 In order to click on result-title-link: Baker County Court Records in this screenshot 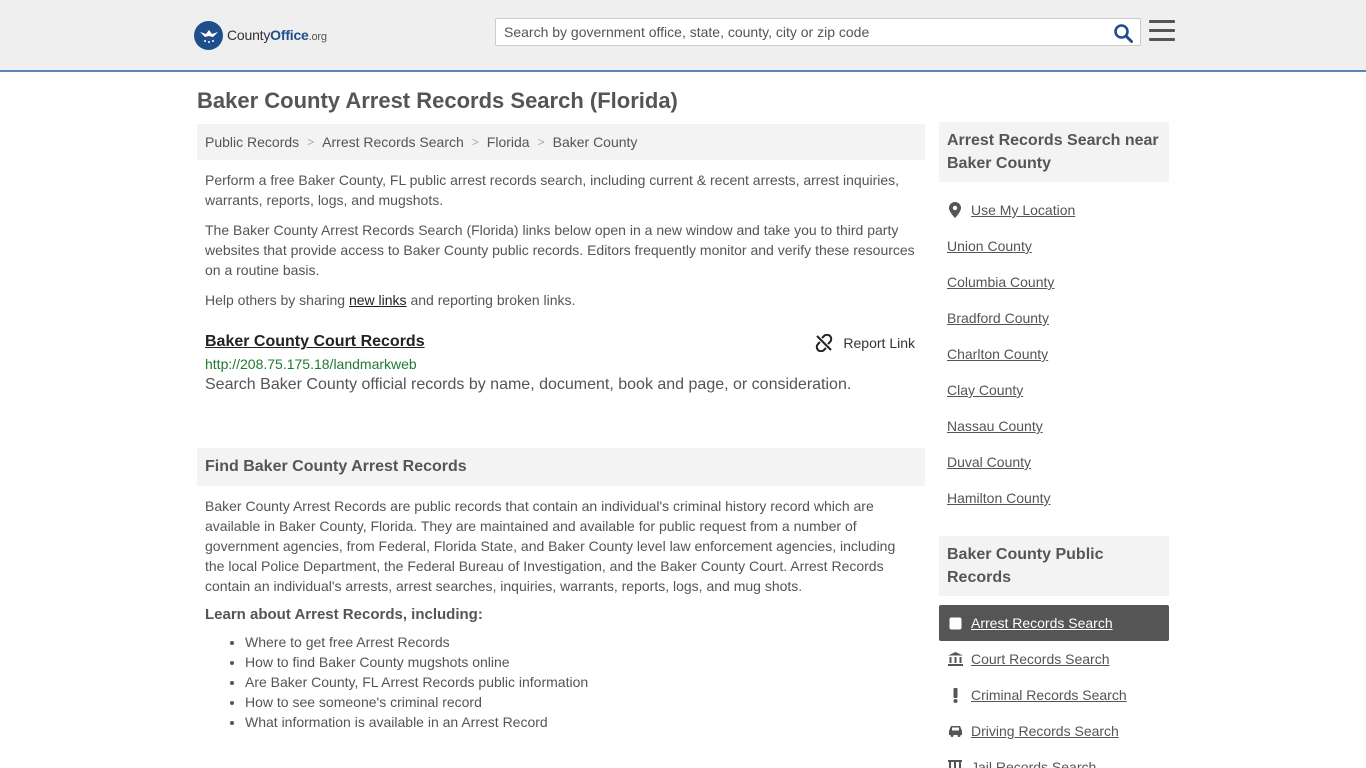, I will do `click(315, 342)`.